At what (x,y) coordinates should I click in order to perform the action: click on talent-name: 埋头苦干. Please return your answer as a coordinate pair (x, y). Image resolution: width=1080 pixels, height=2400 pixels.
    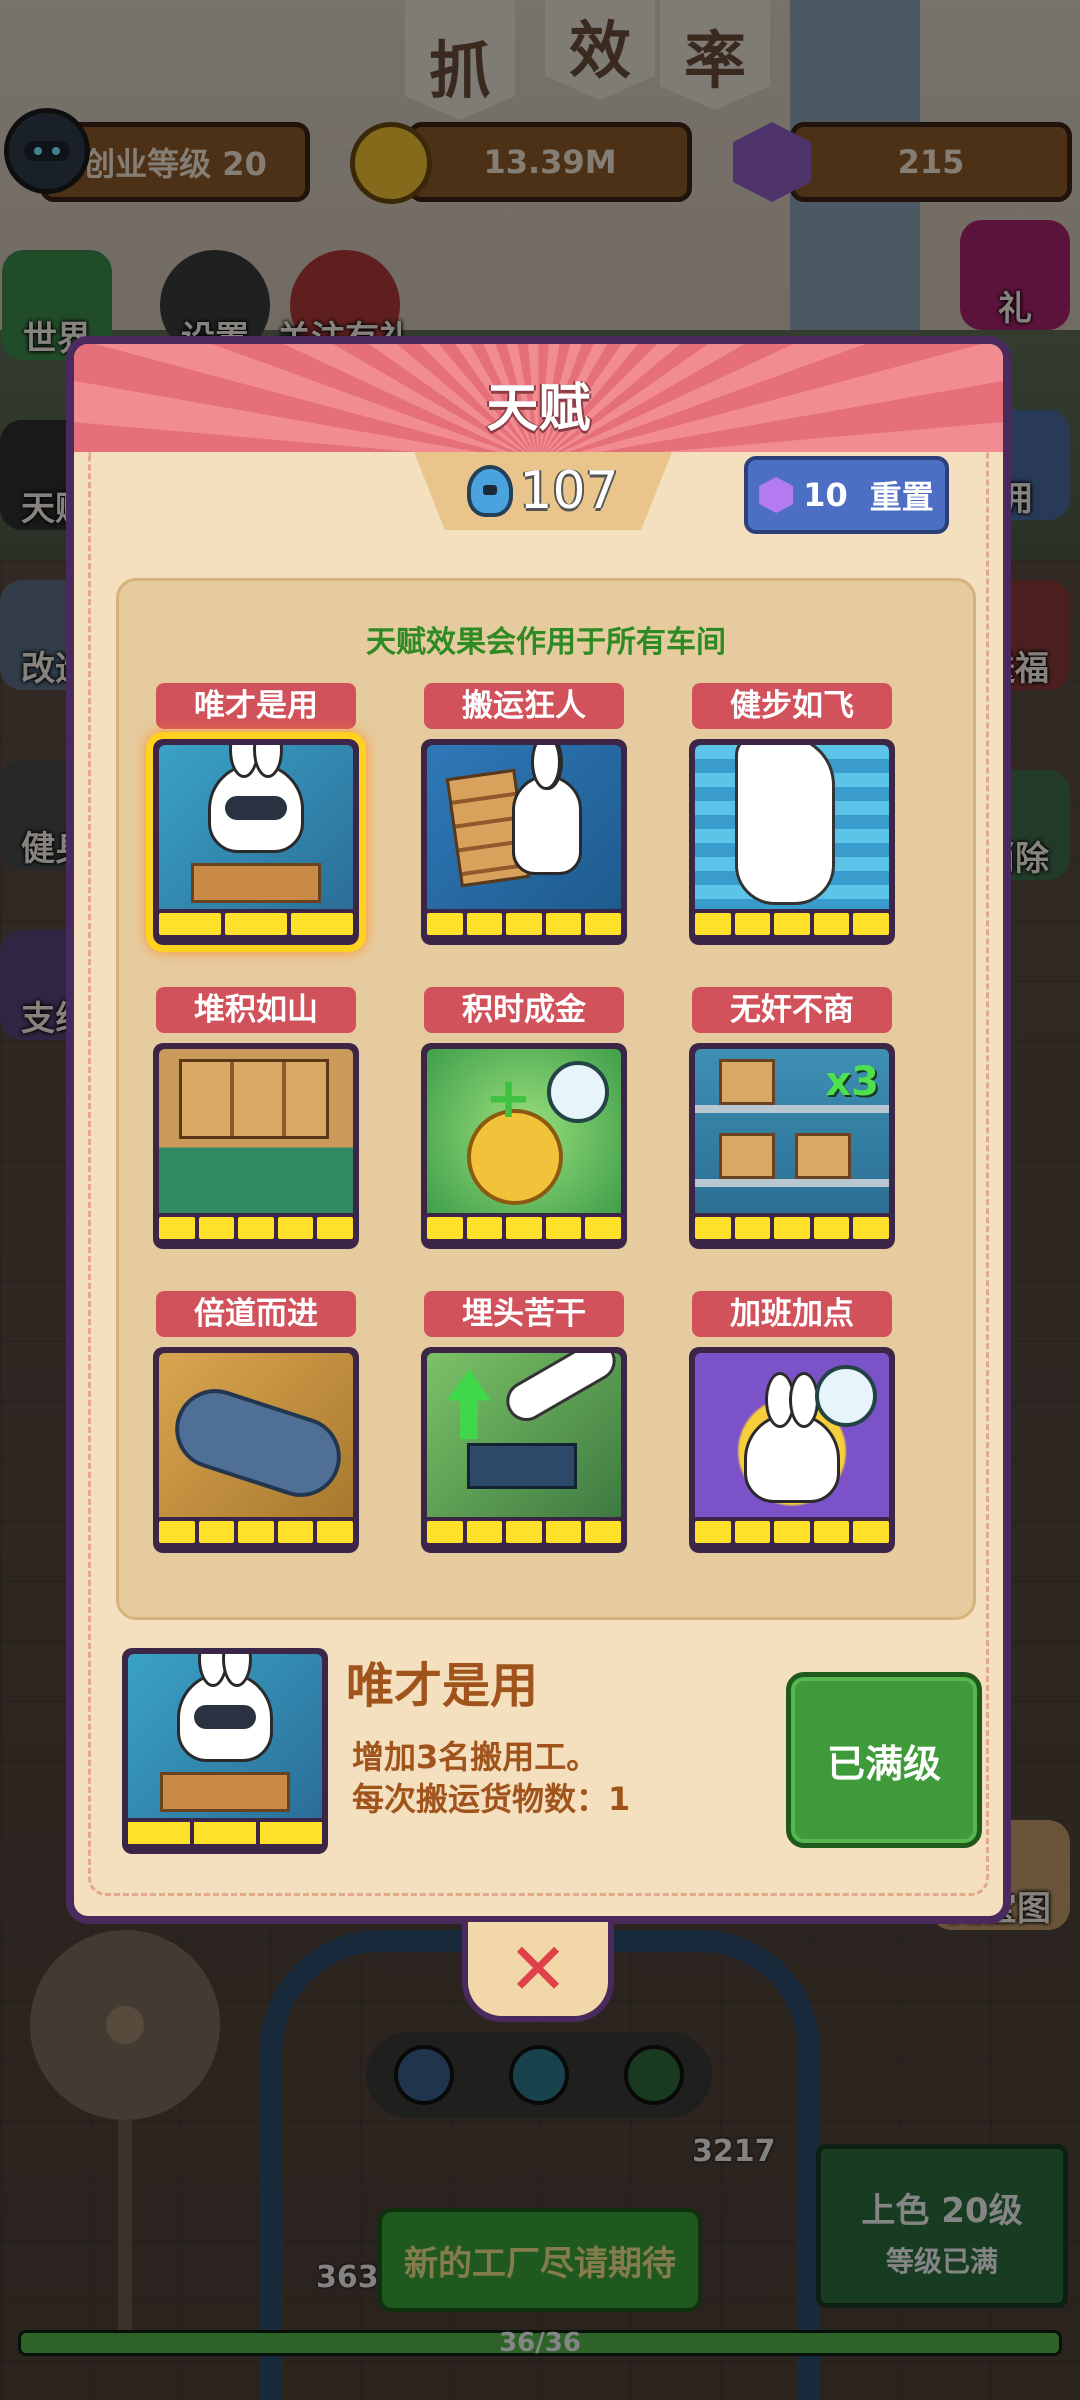
    Looking at the image, I should click on (524, 1314).